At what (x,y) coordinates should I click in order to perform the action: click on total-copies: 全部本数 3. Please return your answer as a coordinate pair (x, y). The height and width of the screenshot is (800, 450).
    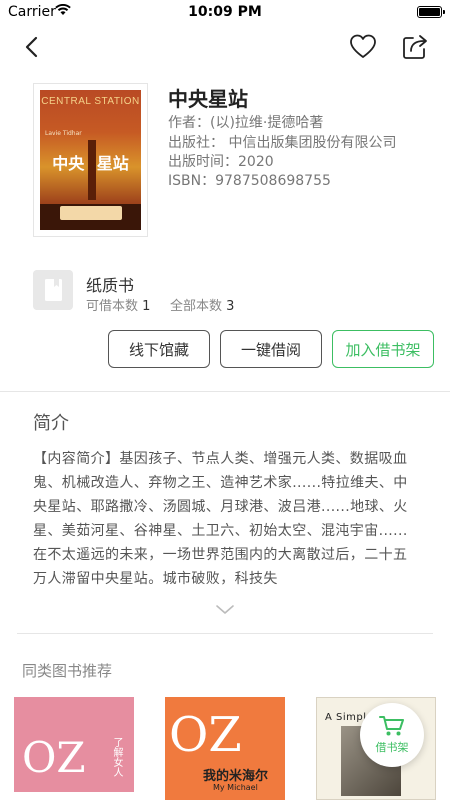
    Looking at the image, I should click on (202, 304).